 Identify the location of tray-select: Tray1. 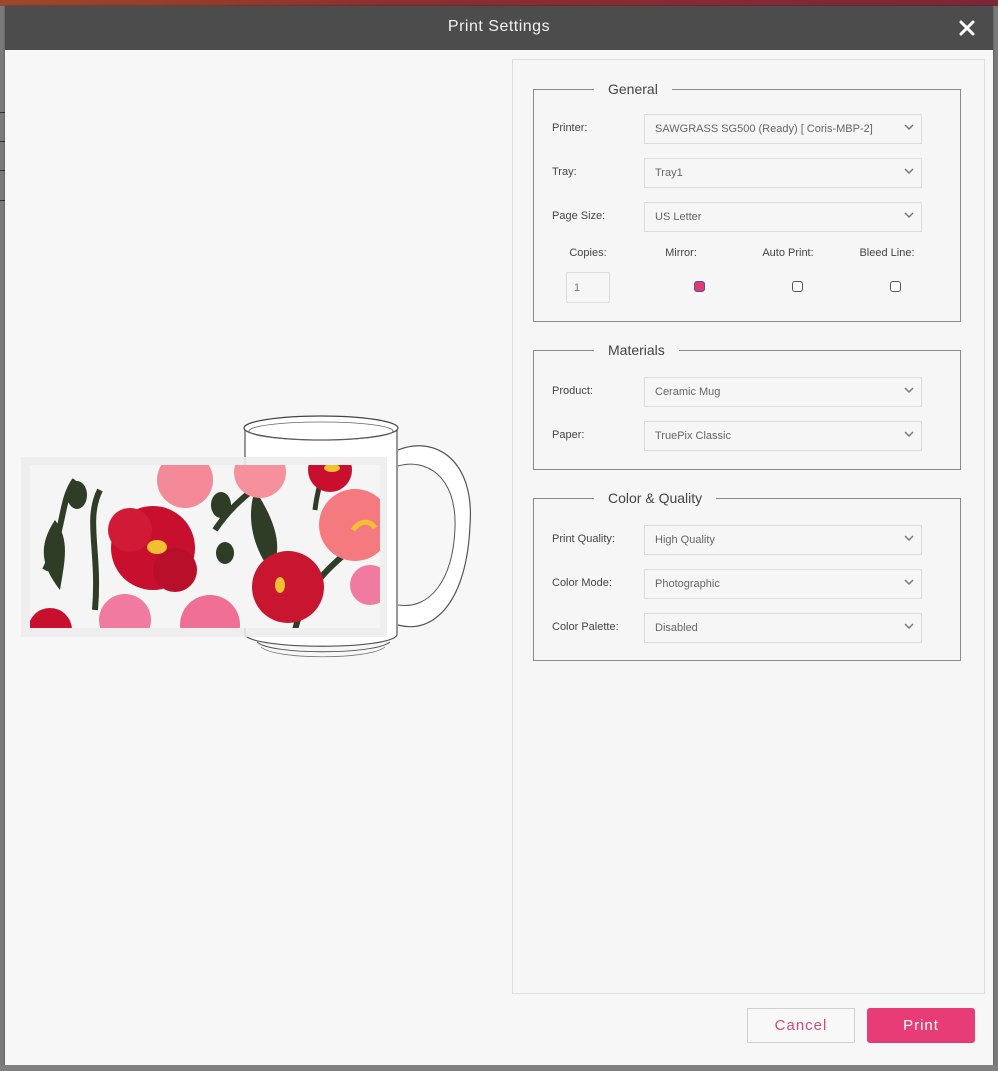
(783, 173).